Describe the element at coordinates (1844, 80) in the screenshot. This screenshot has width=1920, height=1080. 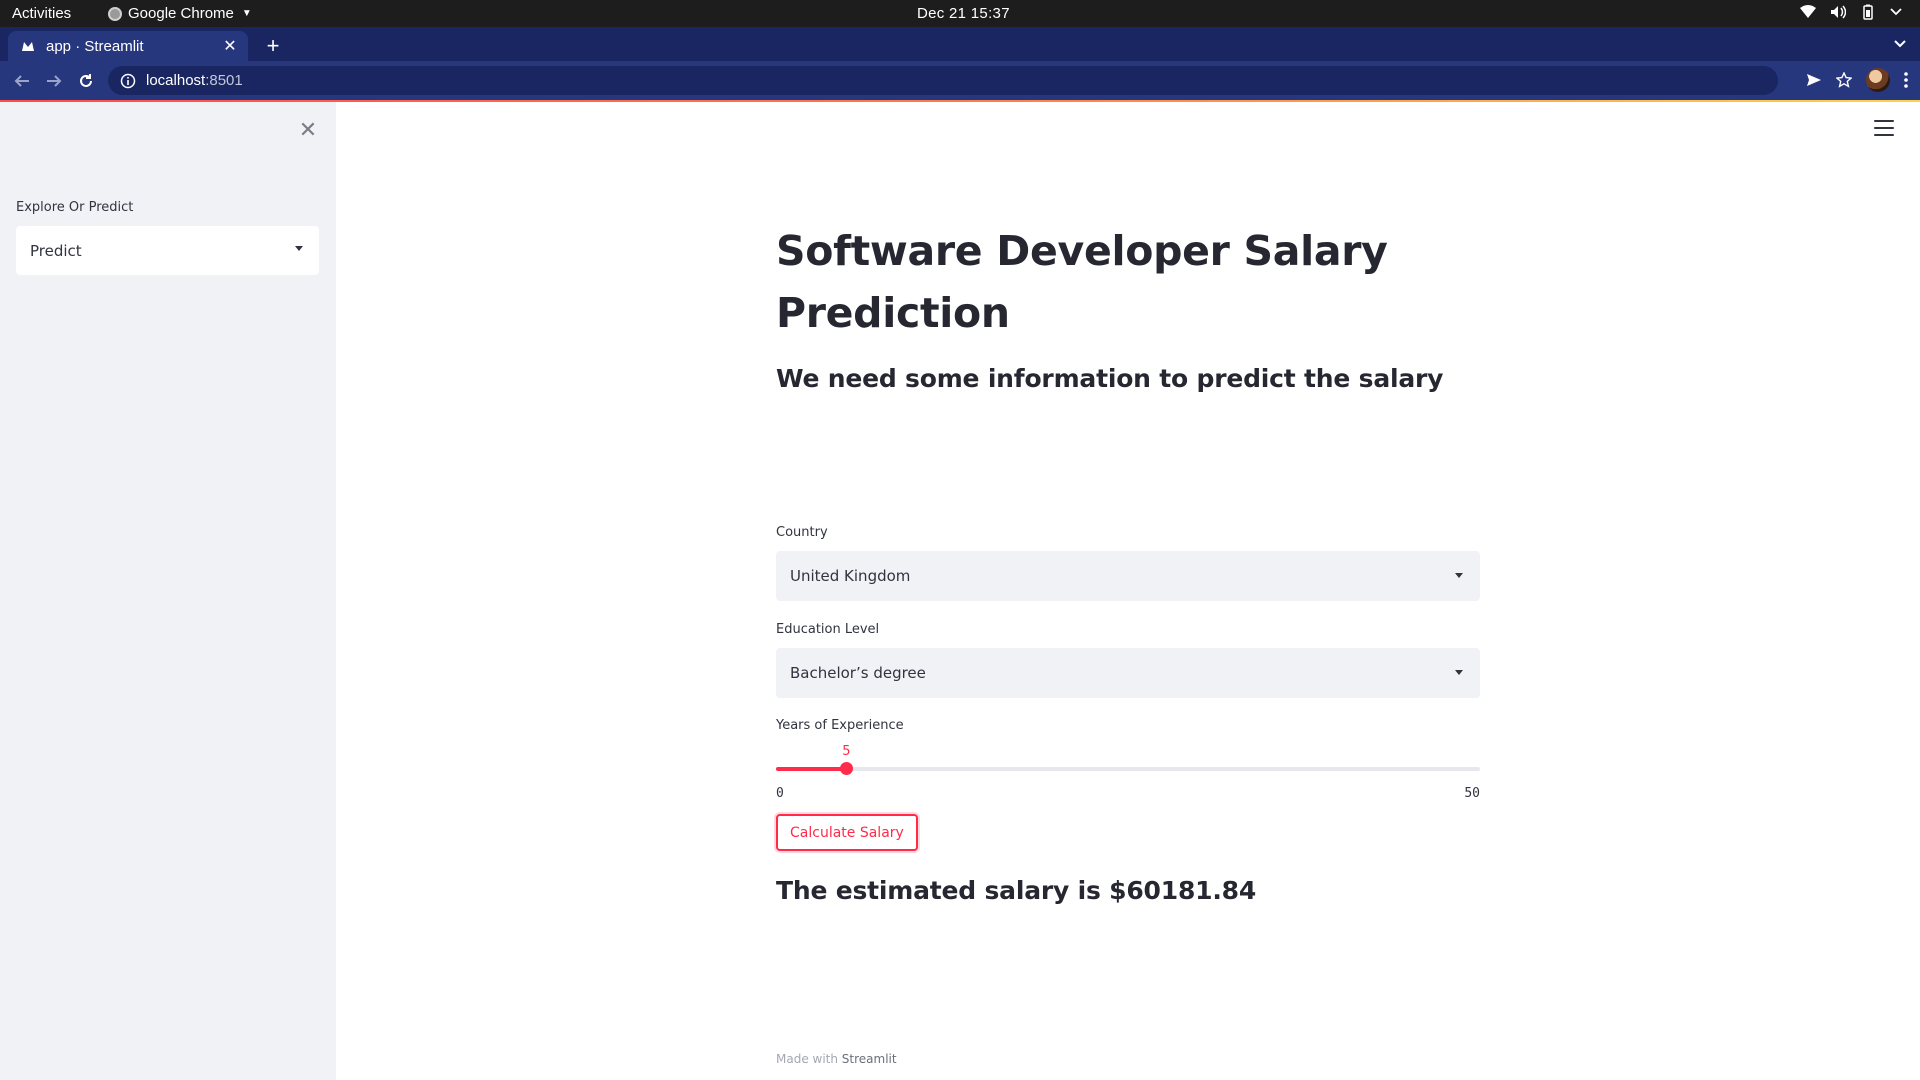
I see `bookmark-star-icon` at that location.